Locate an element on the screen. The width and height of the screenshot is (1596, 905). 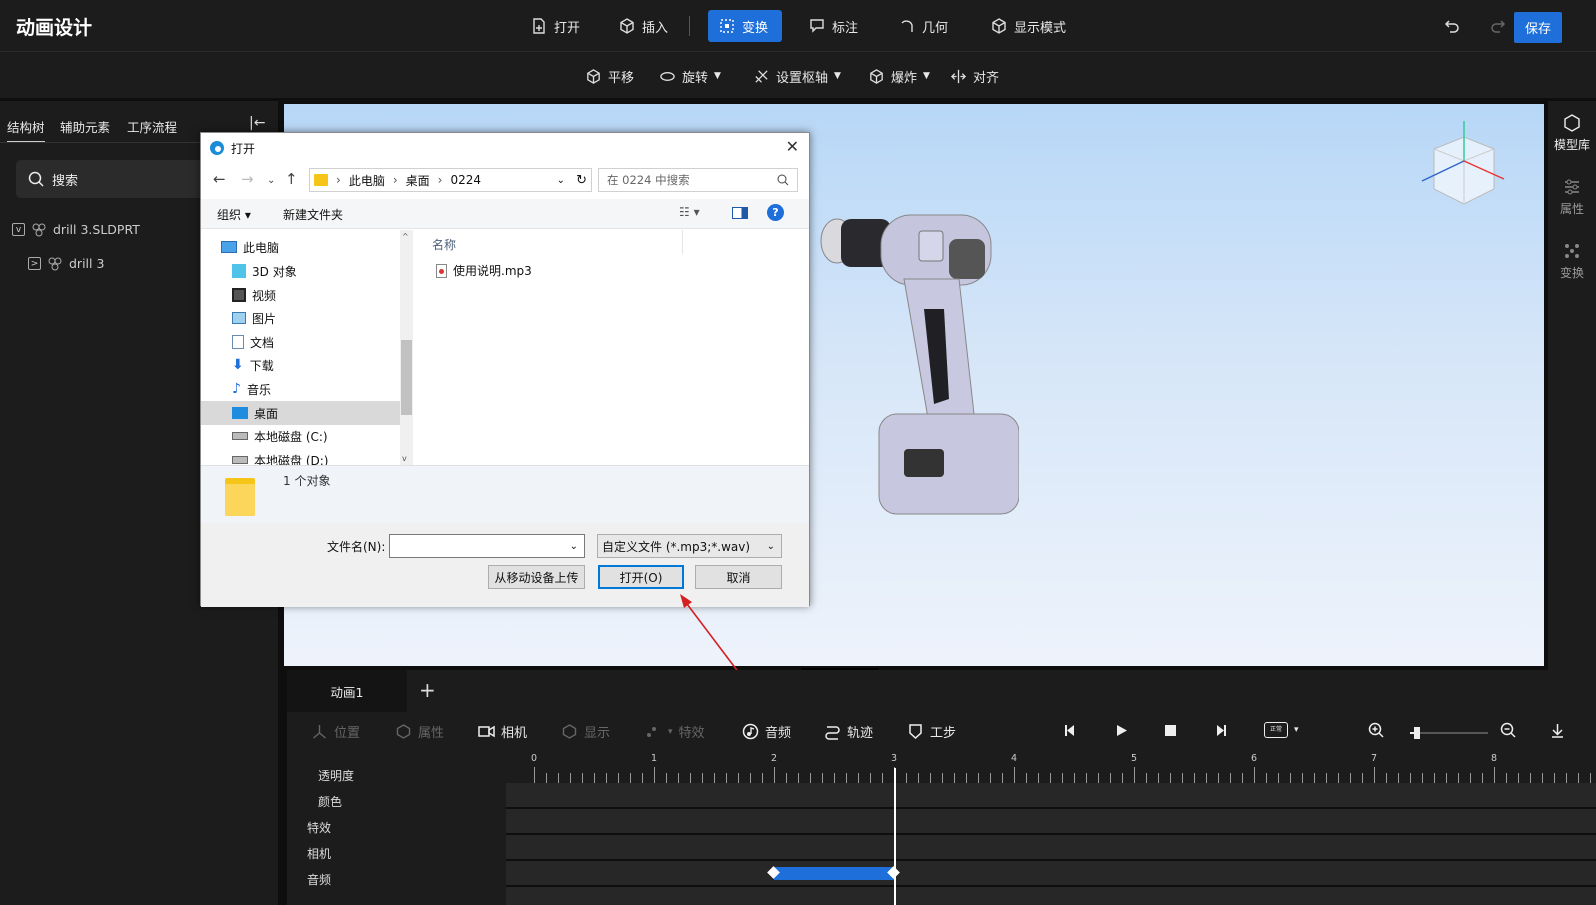
explode-button: 爆炸 ▼ is located at coordinates (899, 76).